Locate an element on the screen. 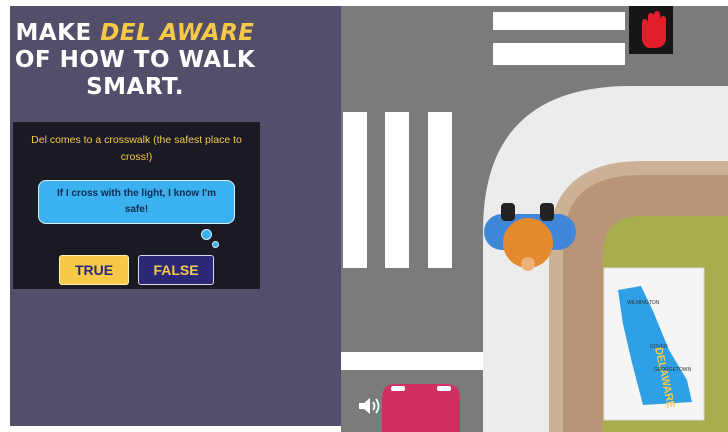 The image size is (728, 432). map-city-georgetown: GEORGETOWN is located at coordinates (673, 370).